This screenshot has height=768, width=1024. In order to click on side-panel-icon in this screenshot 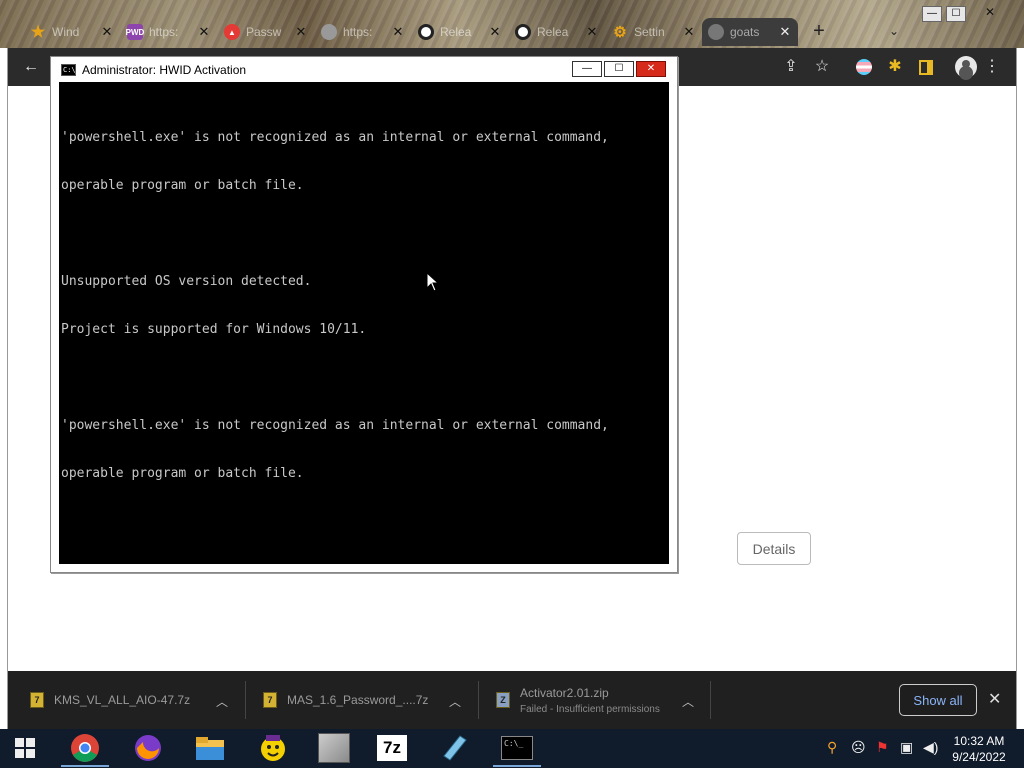, I will do `click(926, 67)`.